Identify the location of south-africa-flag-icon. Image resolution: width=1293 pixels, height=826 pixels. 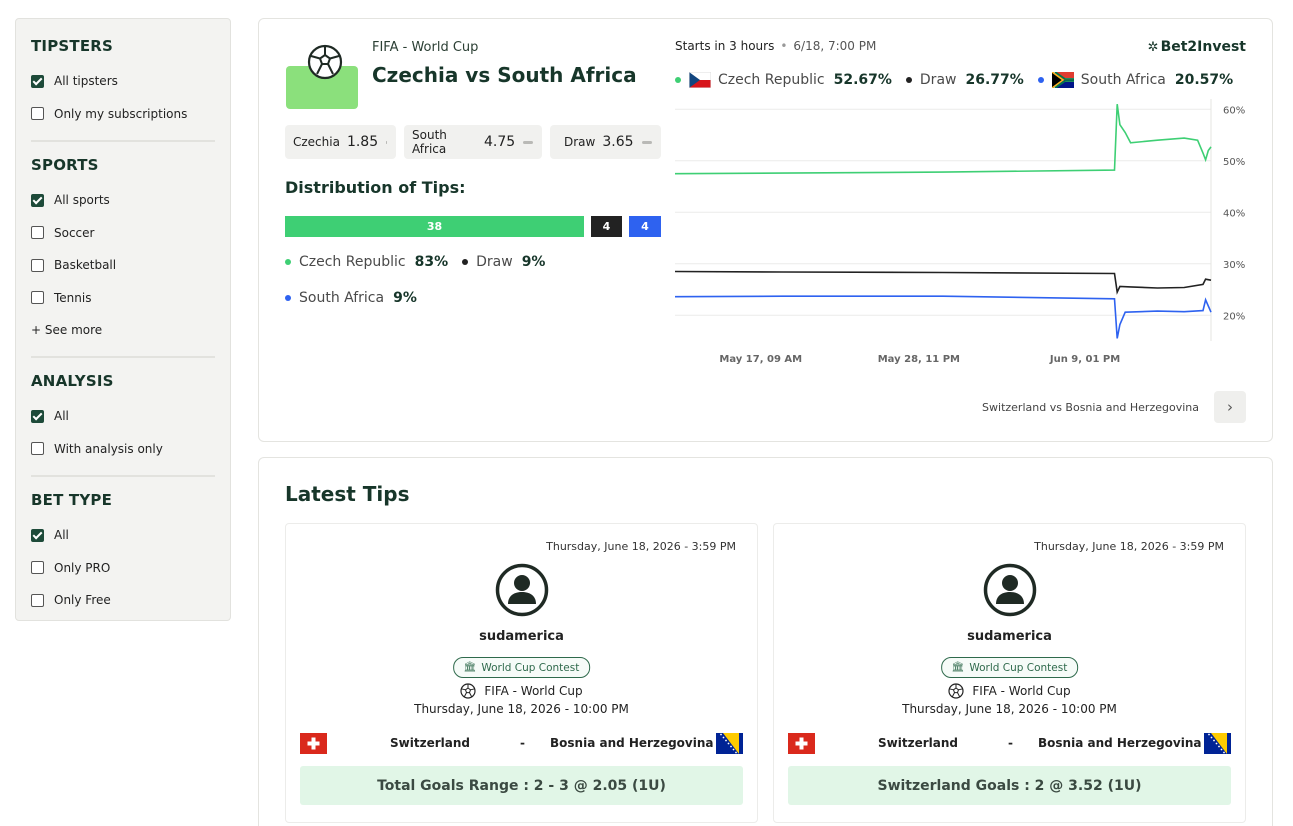
(1062, 80).